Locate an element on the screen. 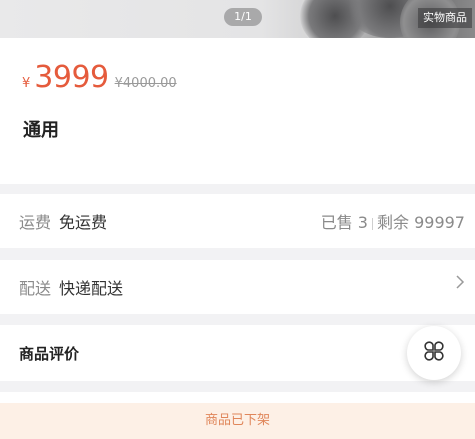 The width and height of the screenshot is (475, 439). delivery-row: 配送 快递配送 is located at coordinates (237, 287).